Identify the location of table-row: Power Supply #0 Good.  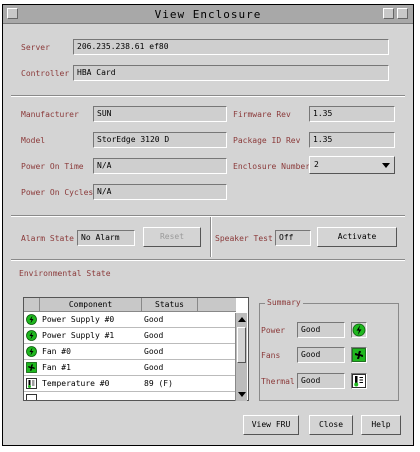
(130, 320).